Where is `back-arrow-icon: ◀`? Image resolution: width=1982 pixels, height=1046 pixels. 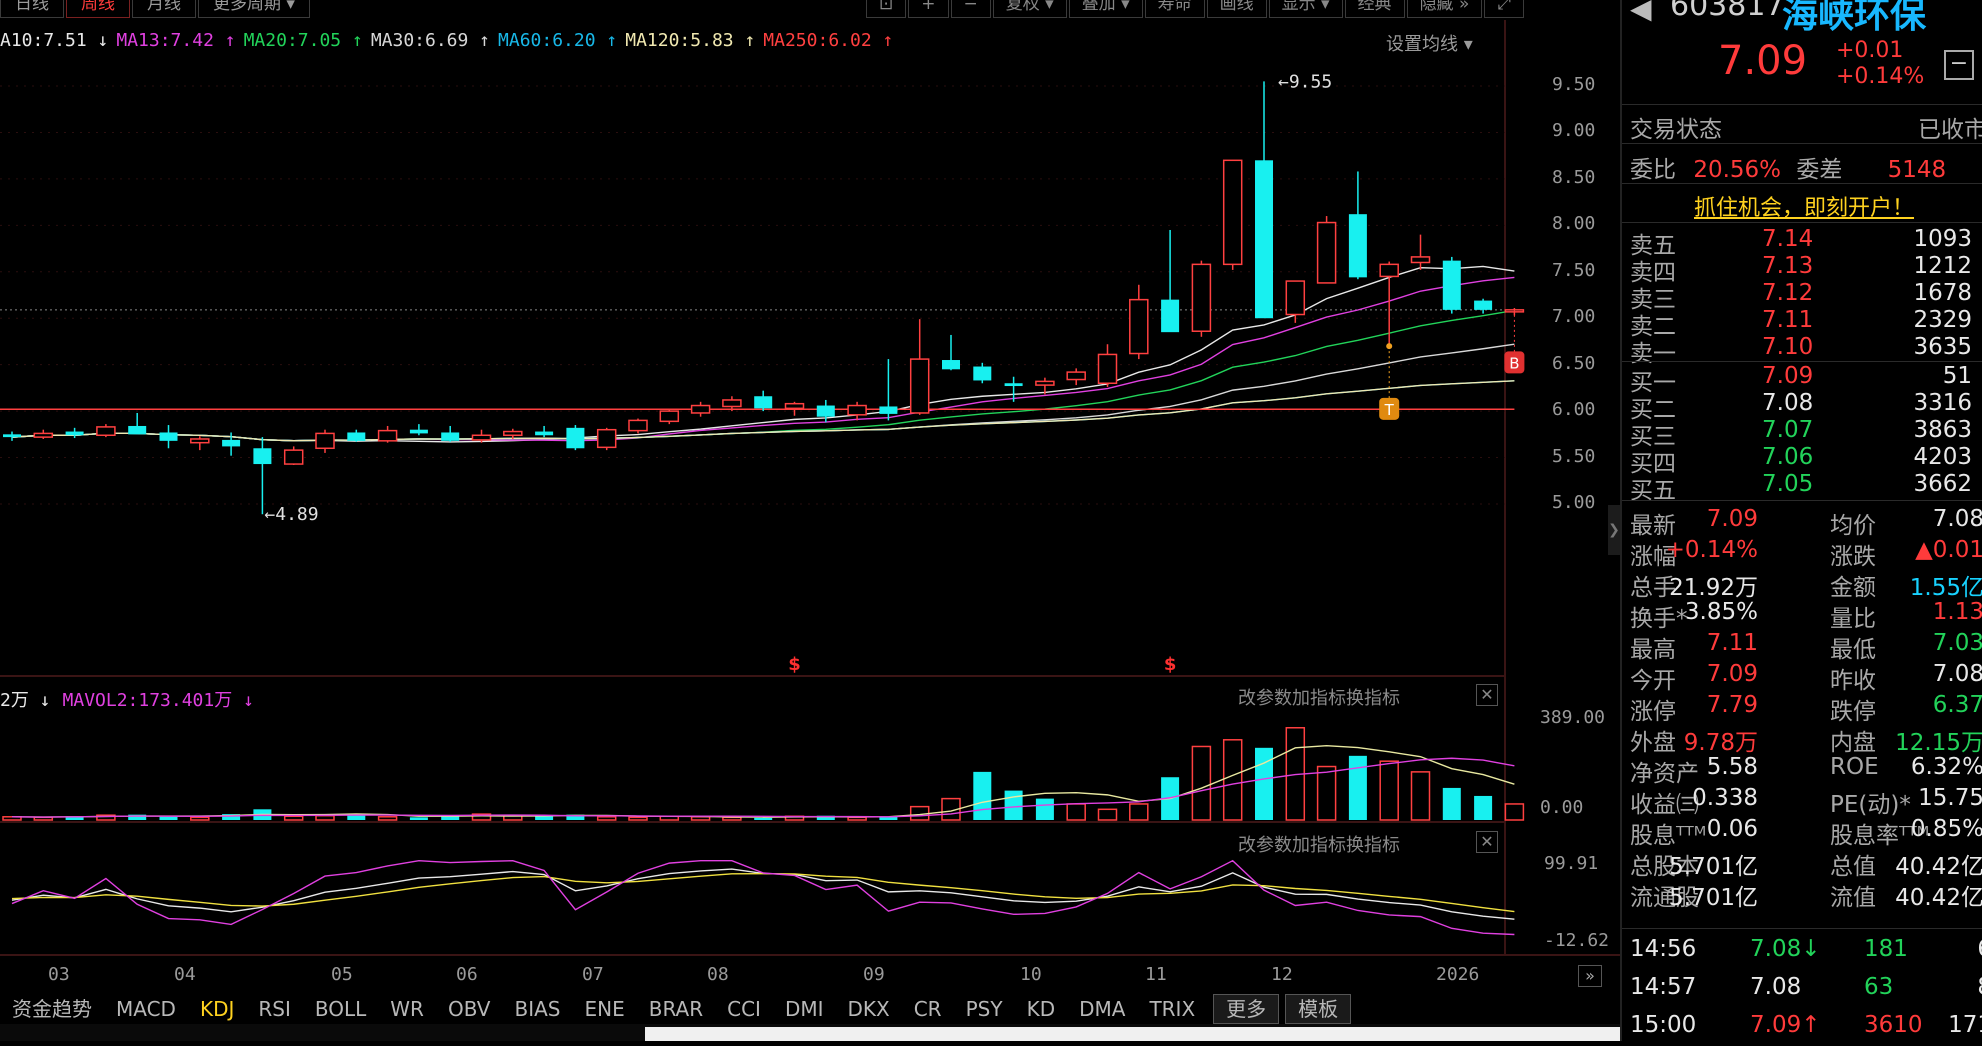
back-arrow-icon: ◀ is located at coordinates (1641, 12).